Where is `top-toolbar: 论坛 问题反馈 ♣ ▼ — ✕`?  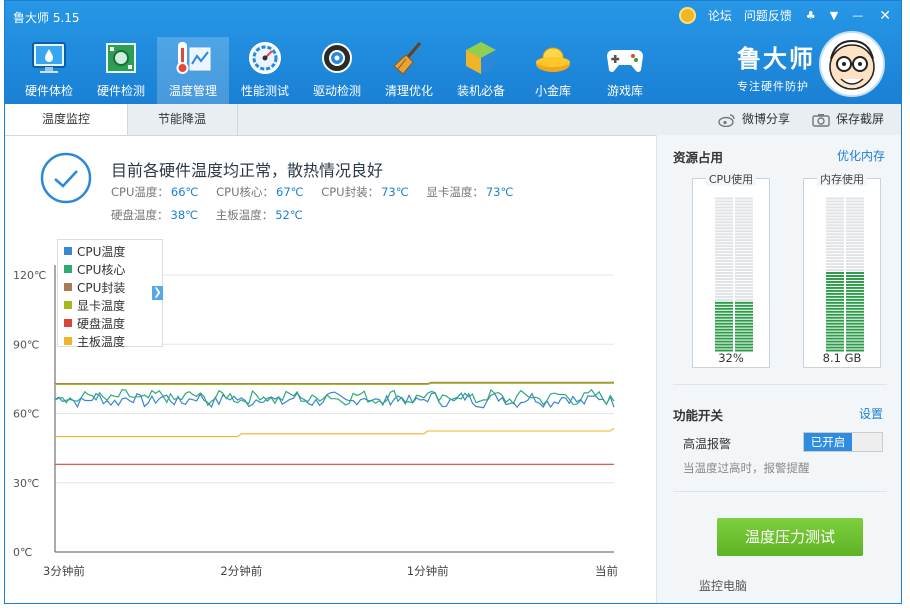
top-toolbar: 论坛 问题反馈 ♣ ▼ — ✕ is located at coordinates (784, 15).